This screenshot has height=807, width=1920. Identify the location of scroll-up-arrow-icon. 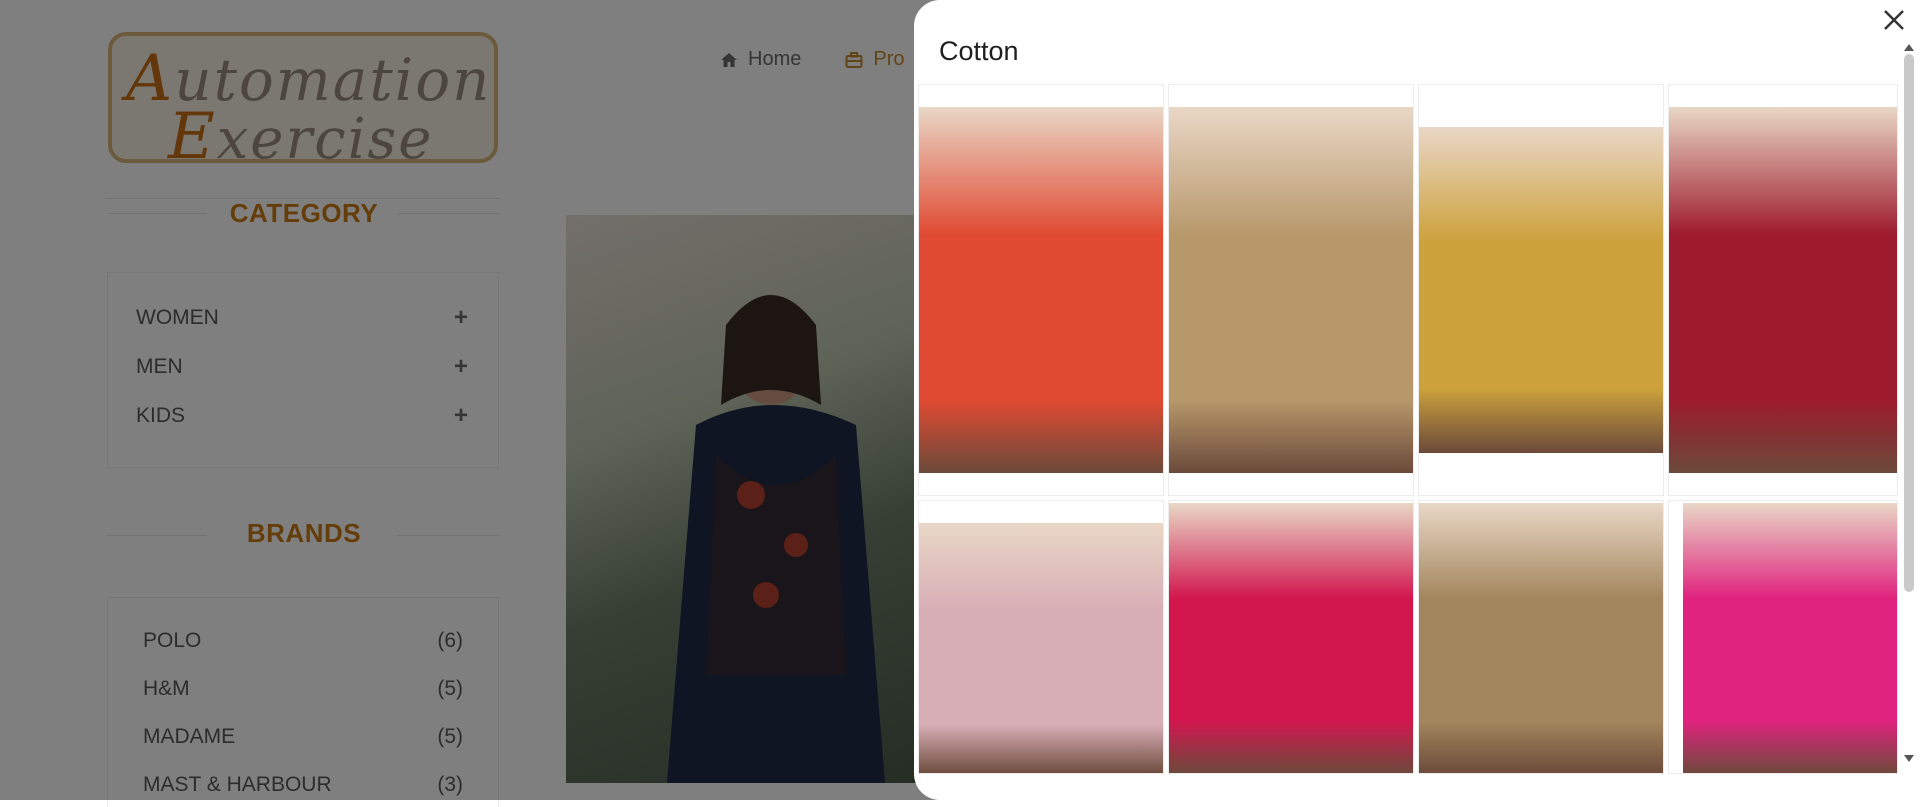
(1909, 47).